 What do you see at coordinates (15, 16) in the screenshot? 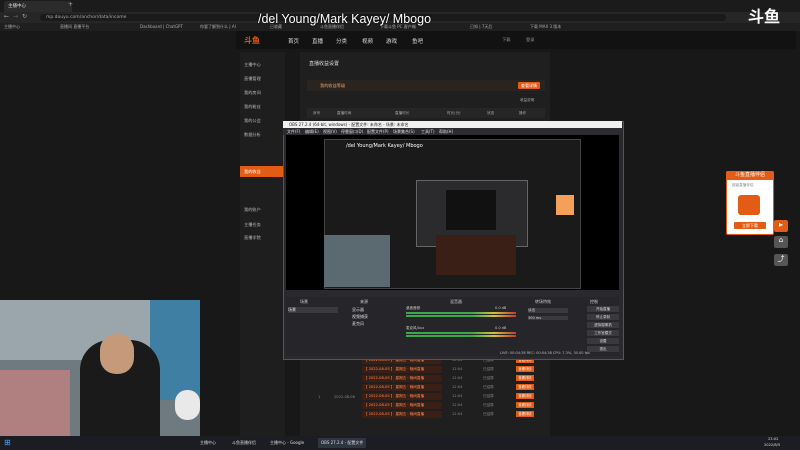
I see `forward-icon: →` at bounding box center [15, 16].